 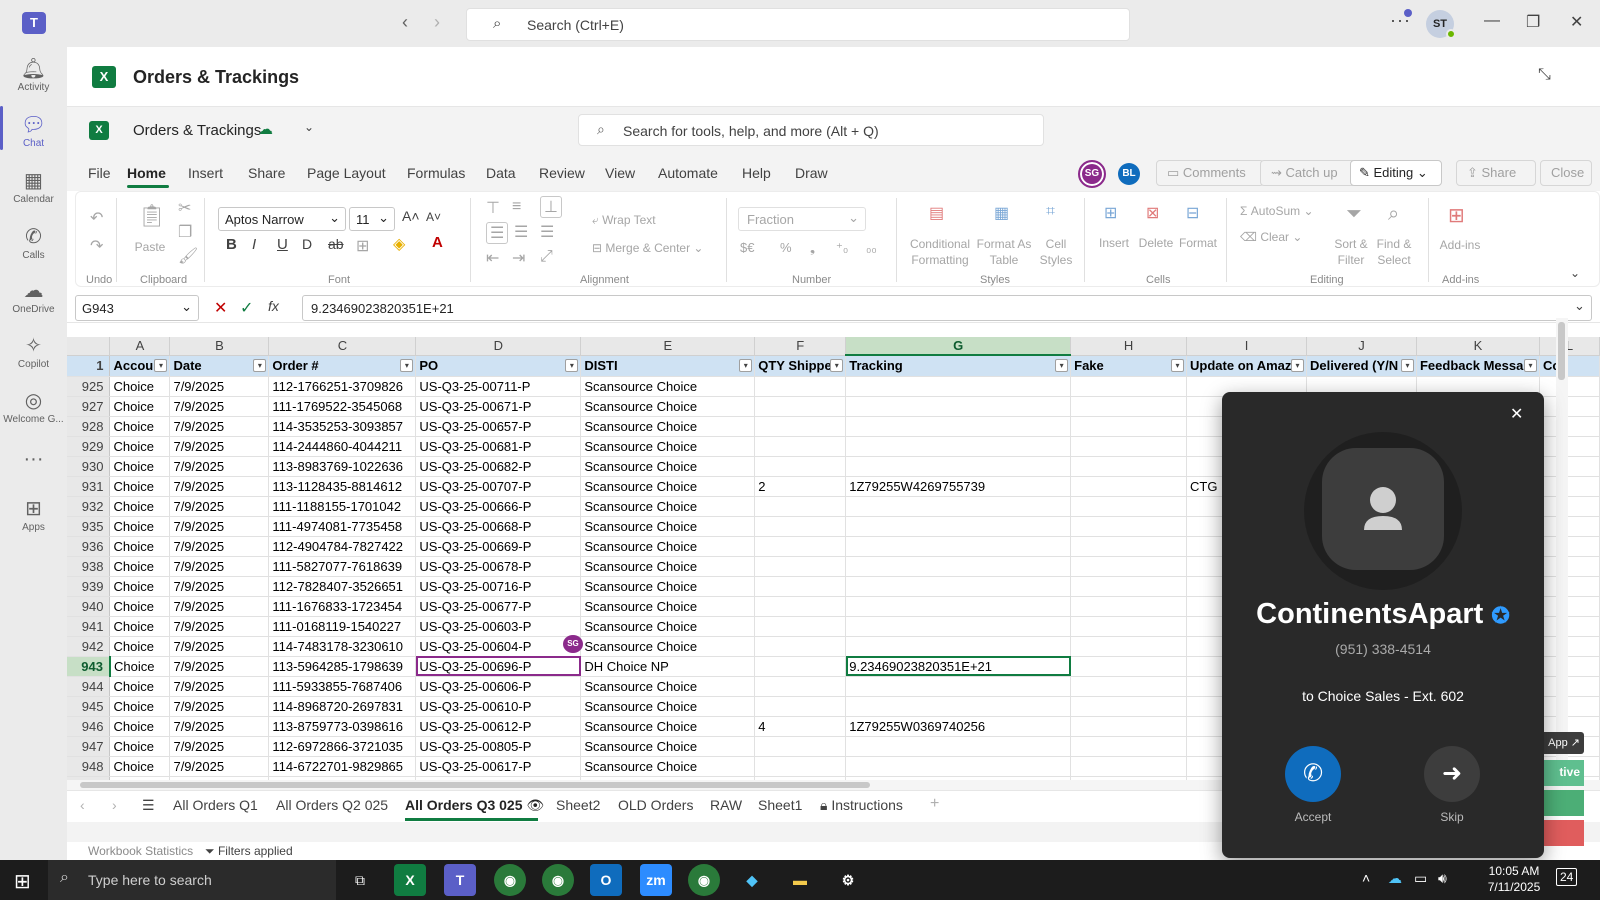 I want to click on row-number: 1, so click(x=89, y=366).